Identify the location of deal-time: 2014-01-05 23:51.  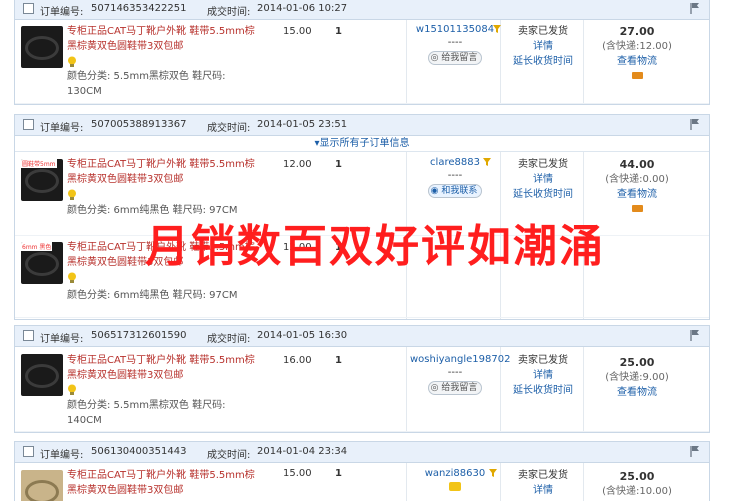
(302, 124).